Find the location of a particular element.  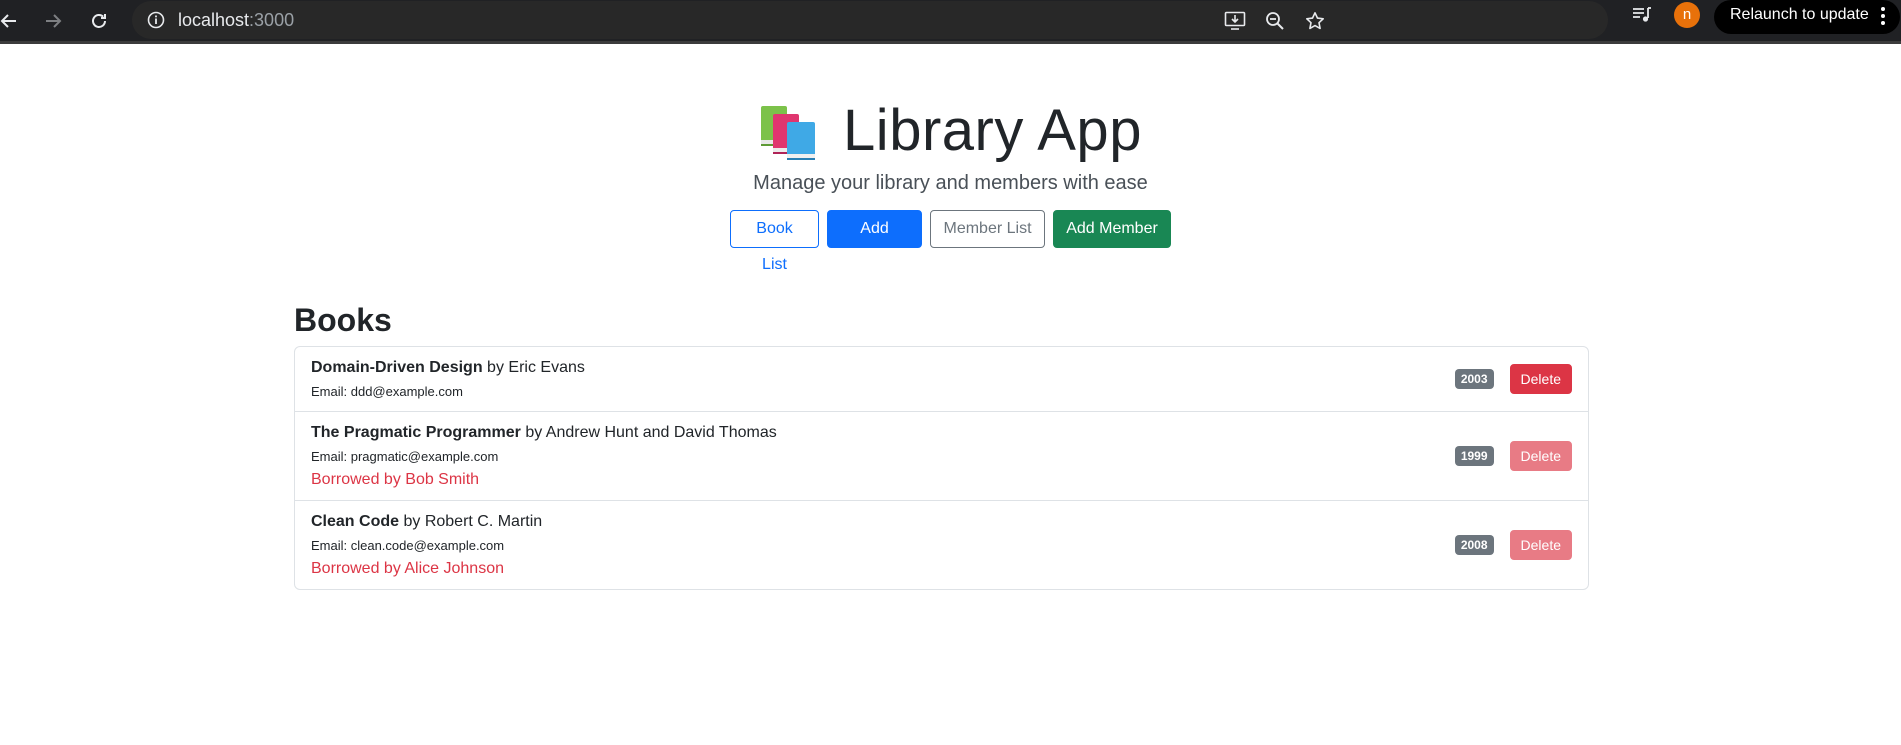

member-list-button: Member List is located at coordinates (987, 229).